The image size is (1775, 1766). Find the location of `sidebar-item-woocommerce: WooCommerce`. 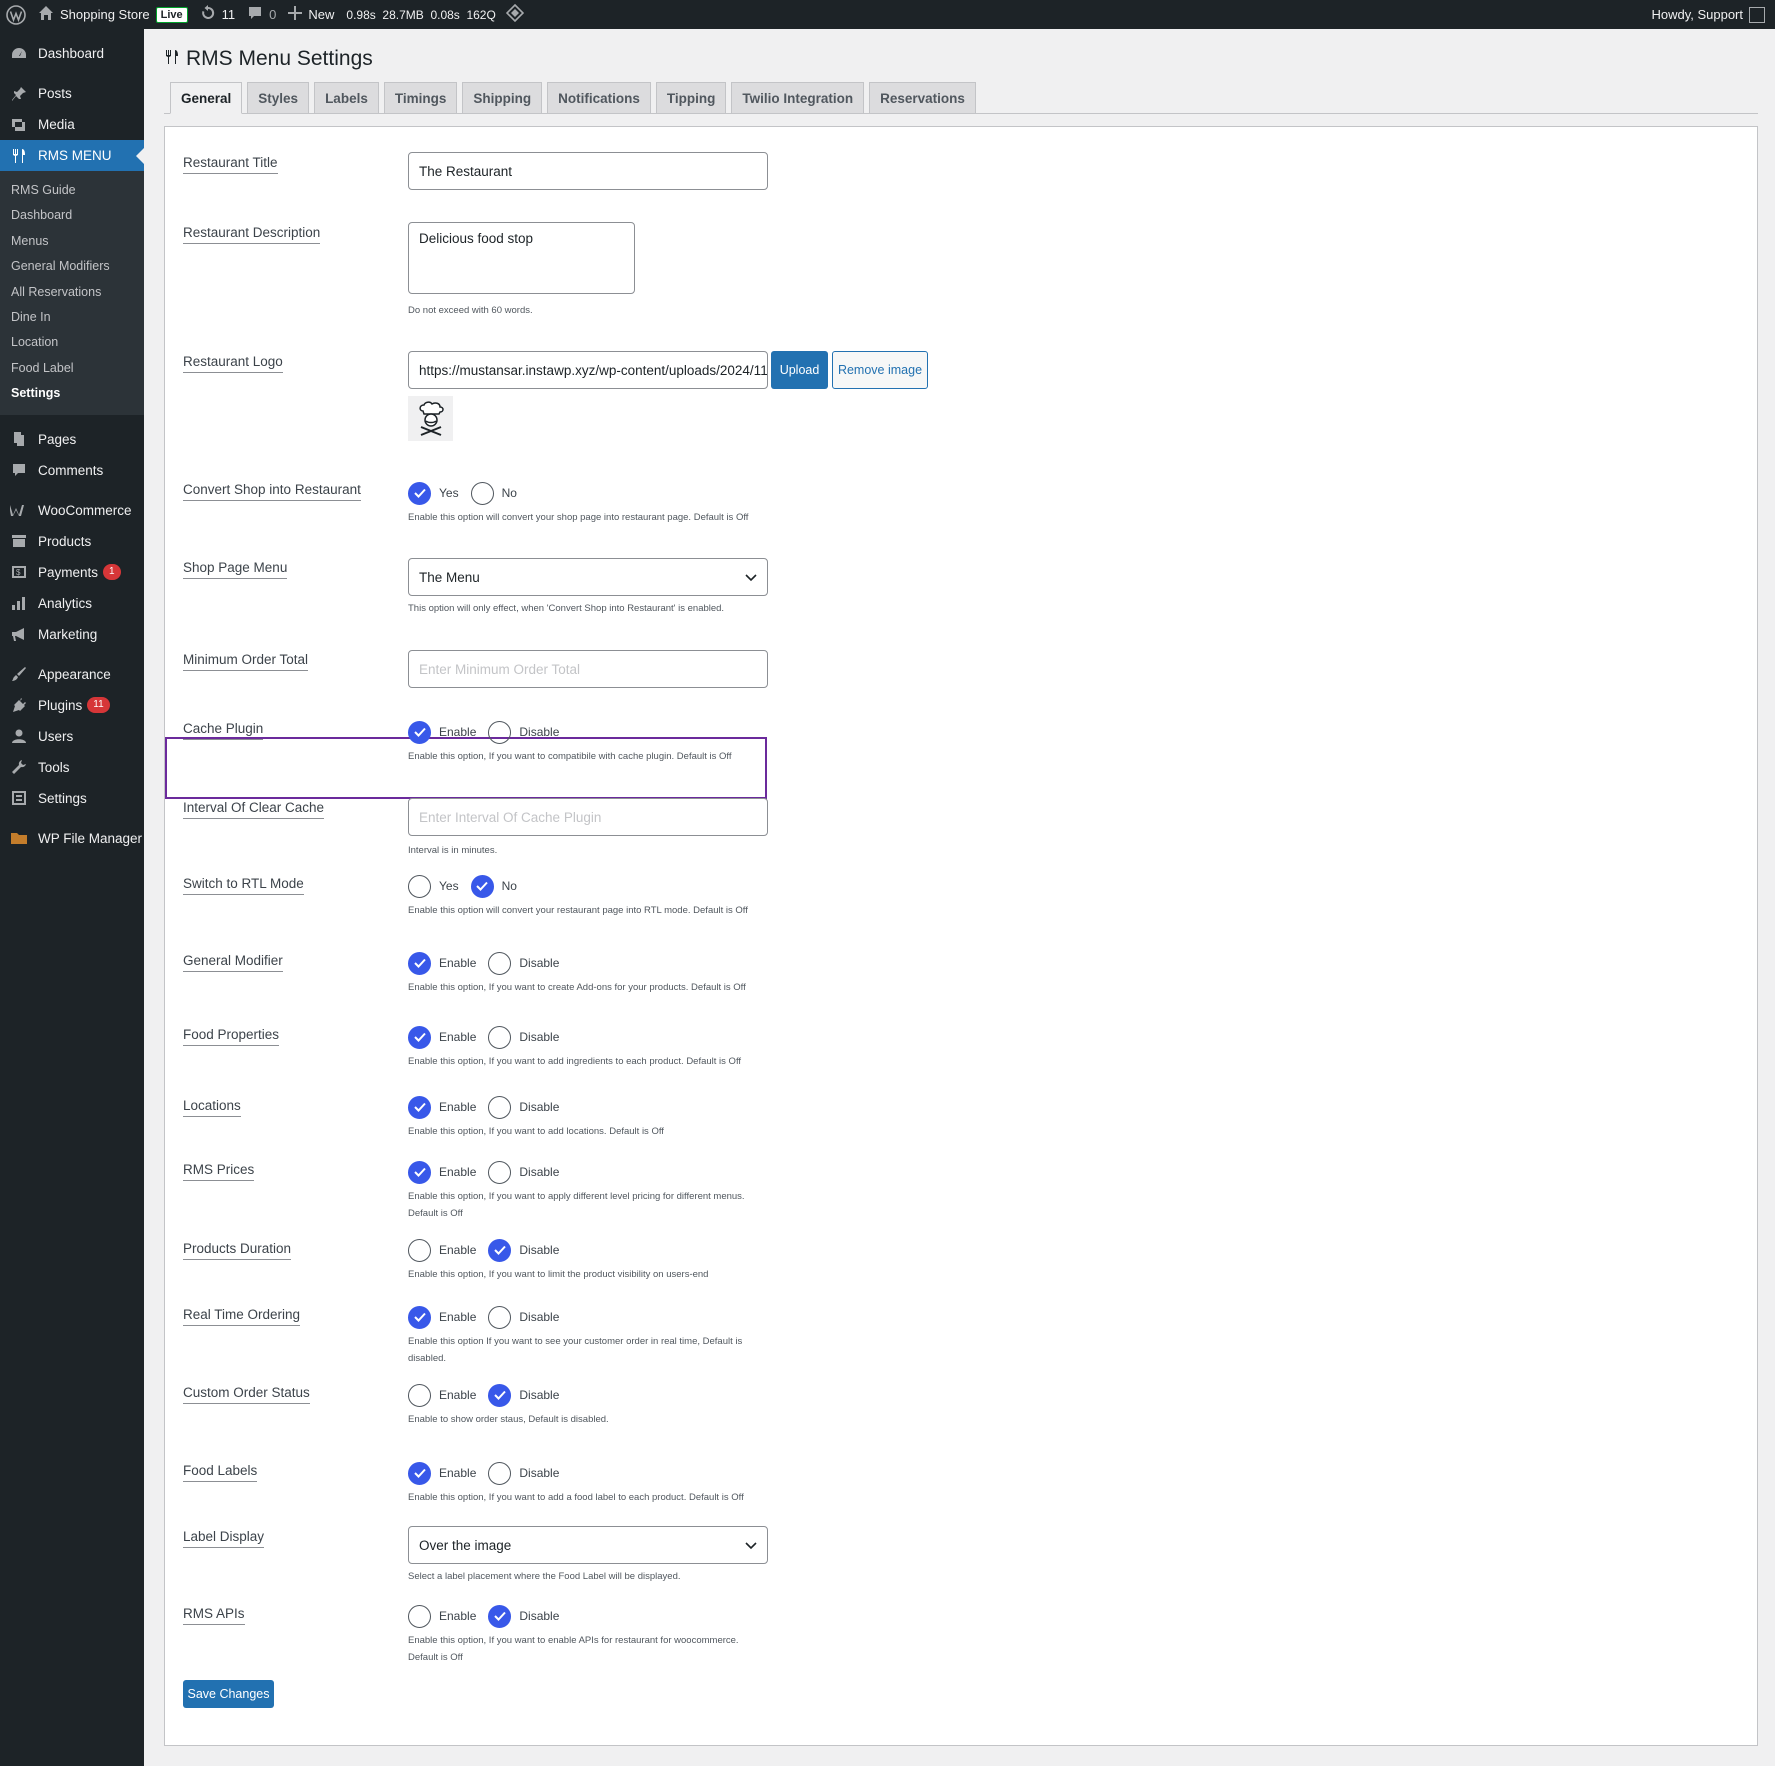

sidebar-item-woocommerce: WooCommerce is located at coordinates (72, 510).